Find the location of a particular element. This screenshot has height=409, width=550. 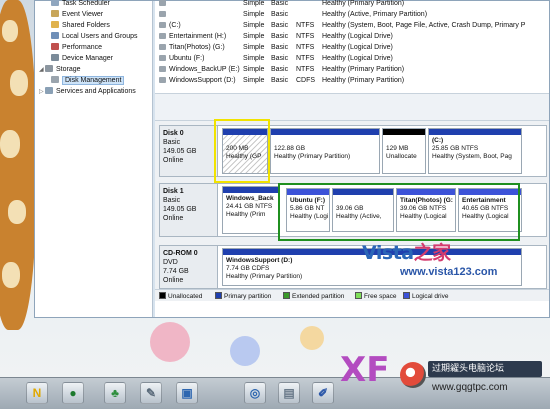

tree-item-services-applications: ▷ Services and Applications is located at coordinates (87, 92).